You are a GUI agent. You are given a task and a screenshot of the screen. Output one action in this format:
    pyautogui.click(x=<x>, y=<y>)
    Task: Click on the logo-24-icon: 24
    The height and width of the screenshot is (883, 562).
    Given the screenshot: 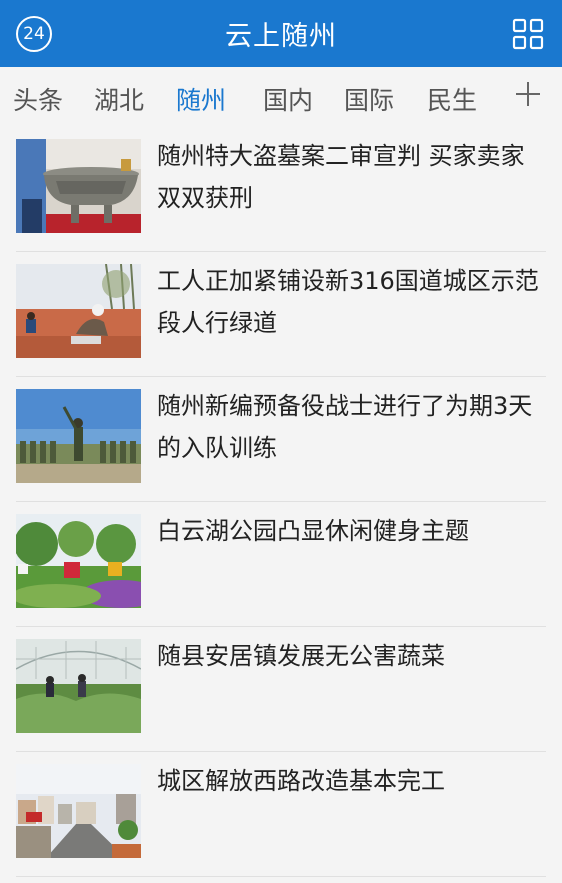 What is the action you would take?
    pyautogui.click(x=34, y=34)
    